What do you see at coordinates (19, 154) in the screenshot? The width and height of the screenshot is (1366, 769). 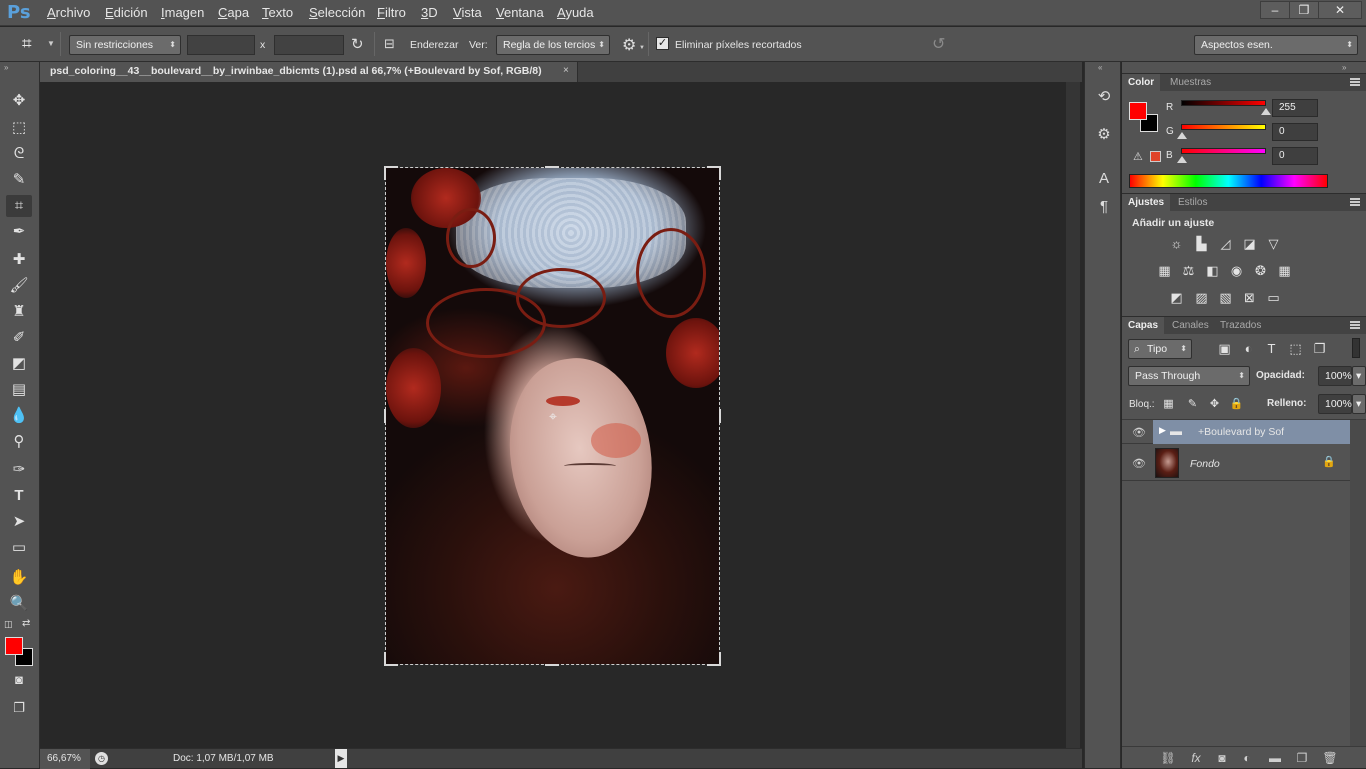 I see `lasso-tool-icon: ᘓ` at bounding box center [19, 154].